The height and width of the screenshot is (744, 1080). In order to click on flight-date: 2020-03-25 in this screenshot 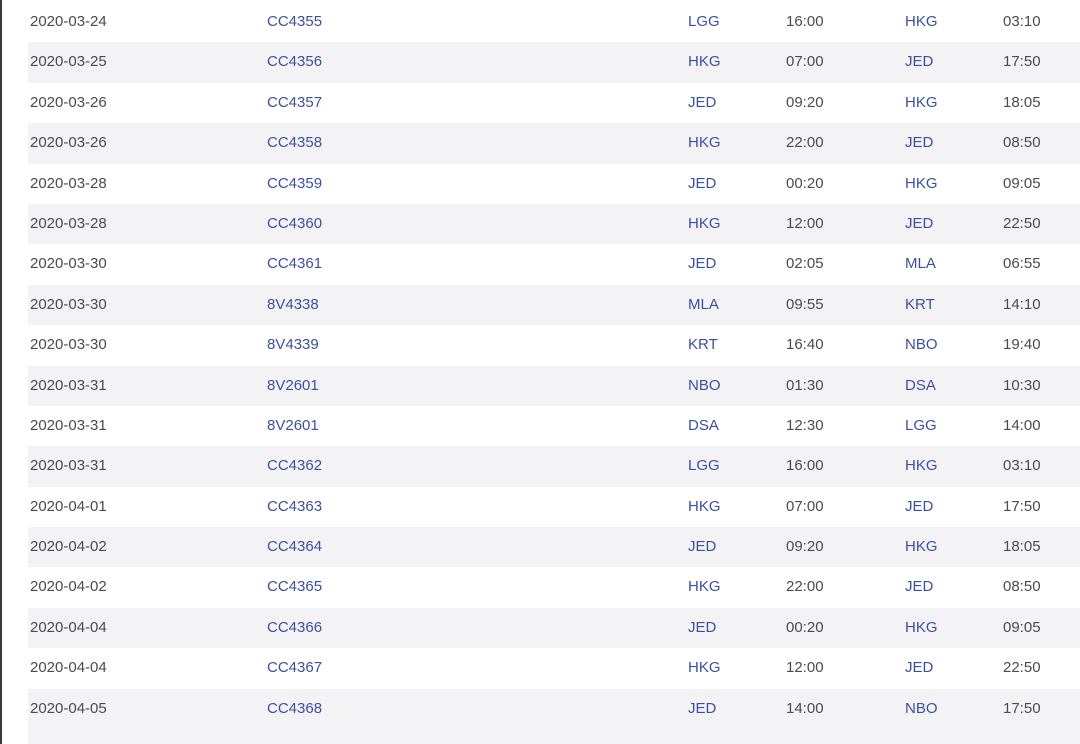, I will do `click(68, 62)`.